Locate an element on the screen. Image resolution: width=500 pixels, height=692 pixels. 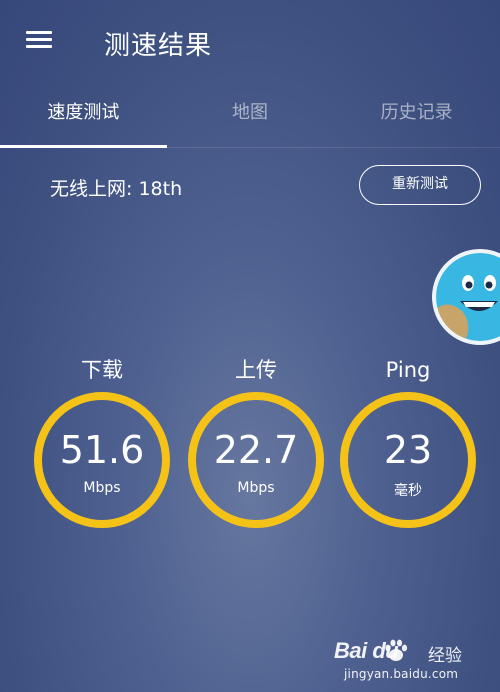
smiling-globe-mascot-icon is located at coordinates (466, 297).